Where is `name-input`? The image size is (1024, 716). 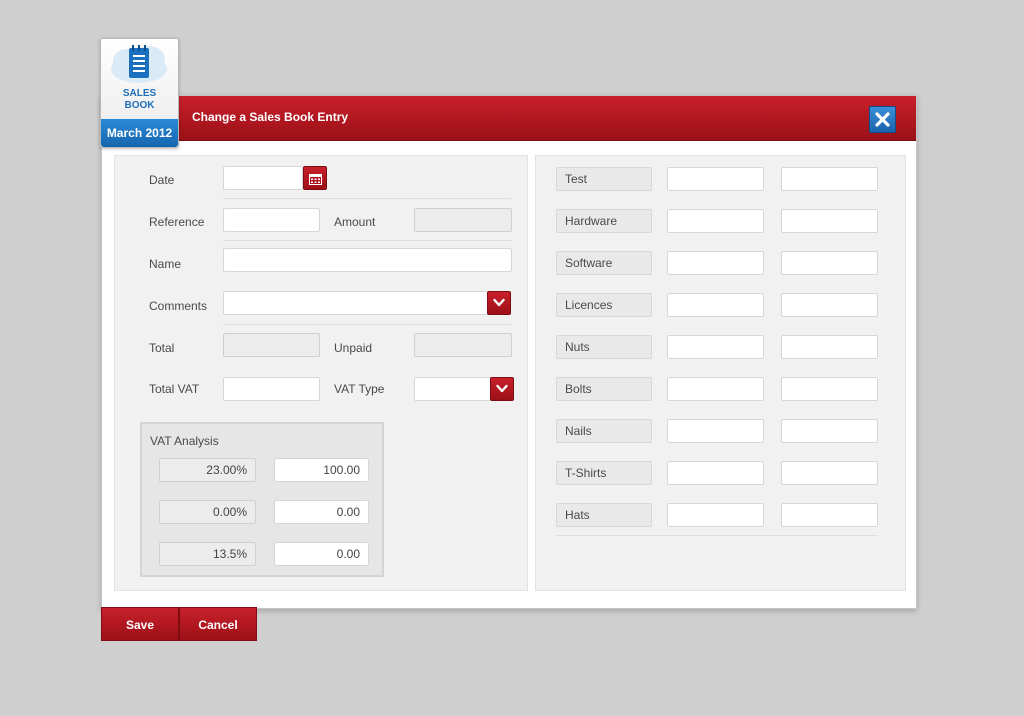 name-input is located at coordinates (367, 260).